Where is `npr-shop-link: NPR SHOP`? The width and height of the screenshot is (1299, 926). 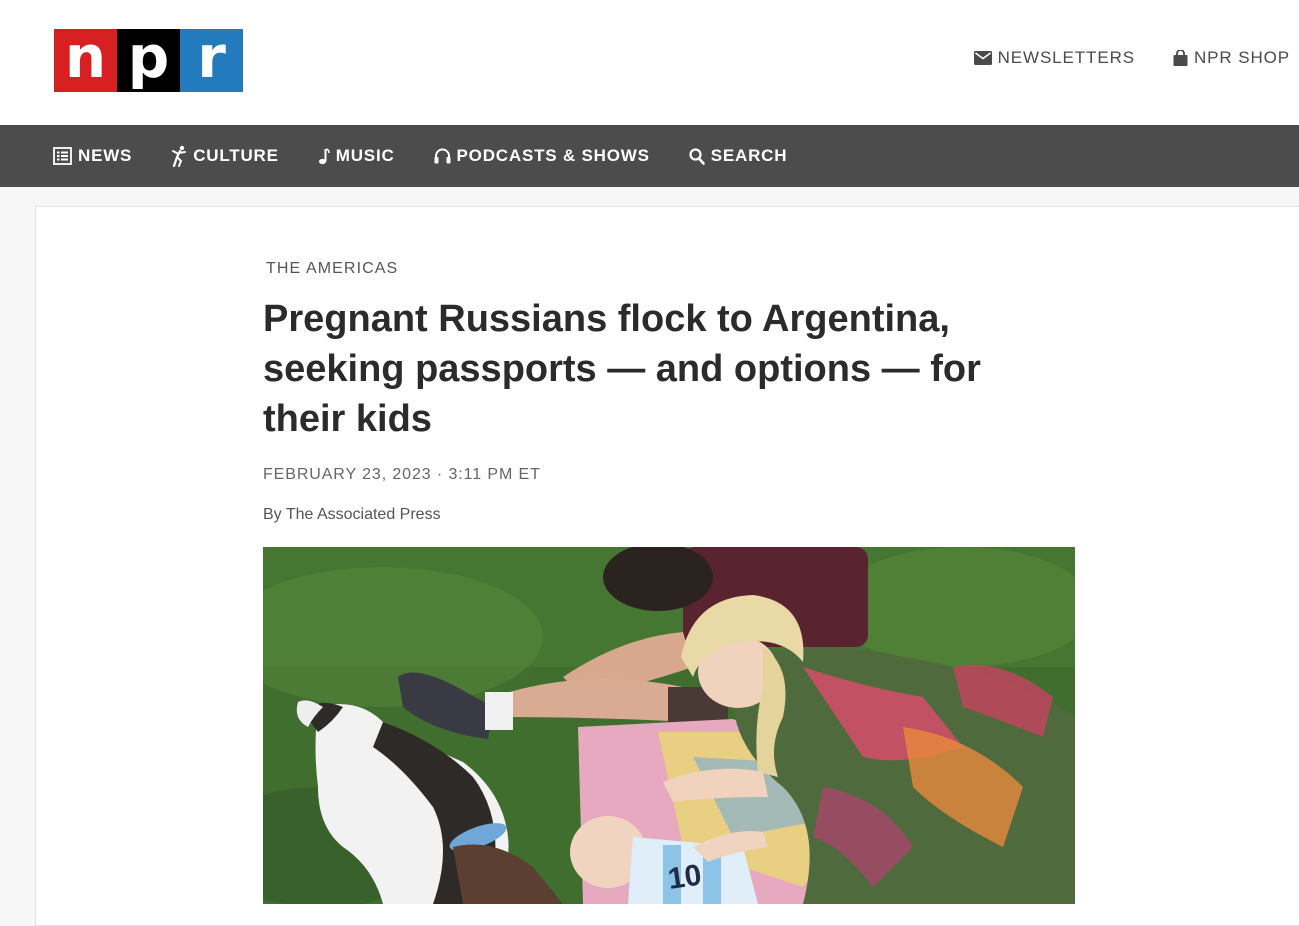 npr-shop-link: NPR SHOP is located at coordinates (1231, 58).